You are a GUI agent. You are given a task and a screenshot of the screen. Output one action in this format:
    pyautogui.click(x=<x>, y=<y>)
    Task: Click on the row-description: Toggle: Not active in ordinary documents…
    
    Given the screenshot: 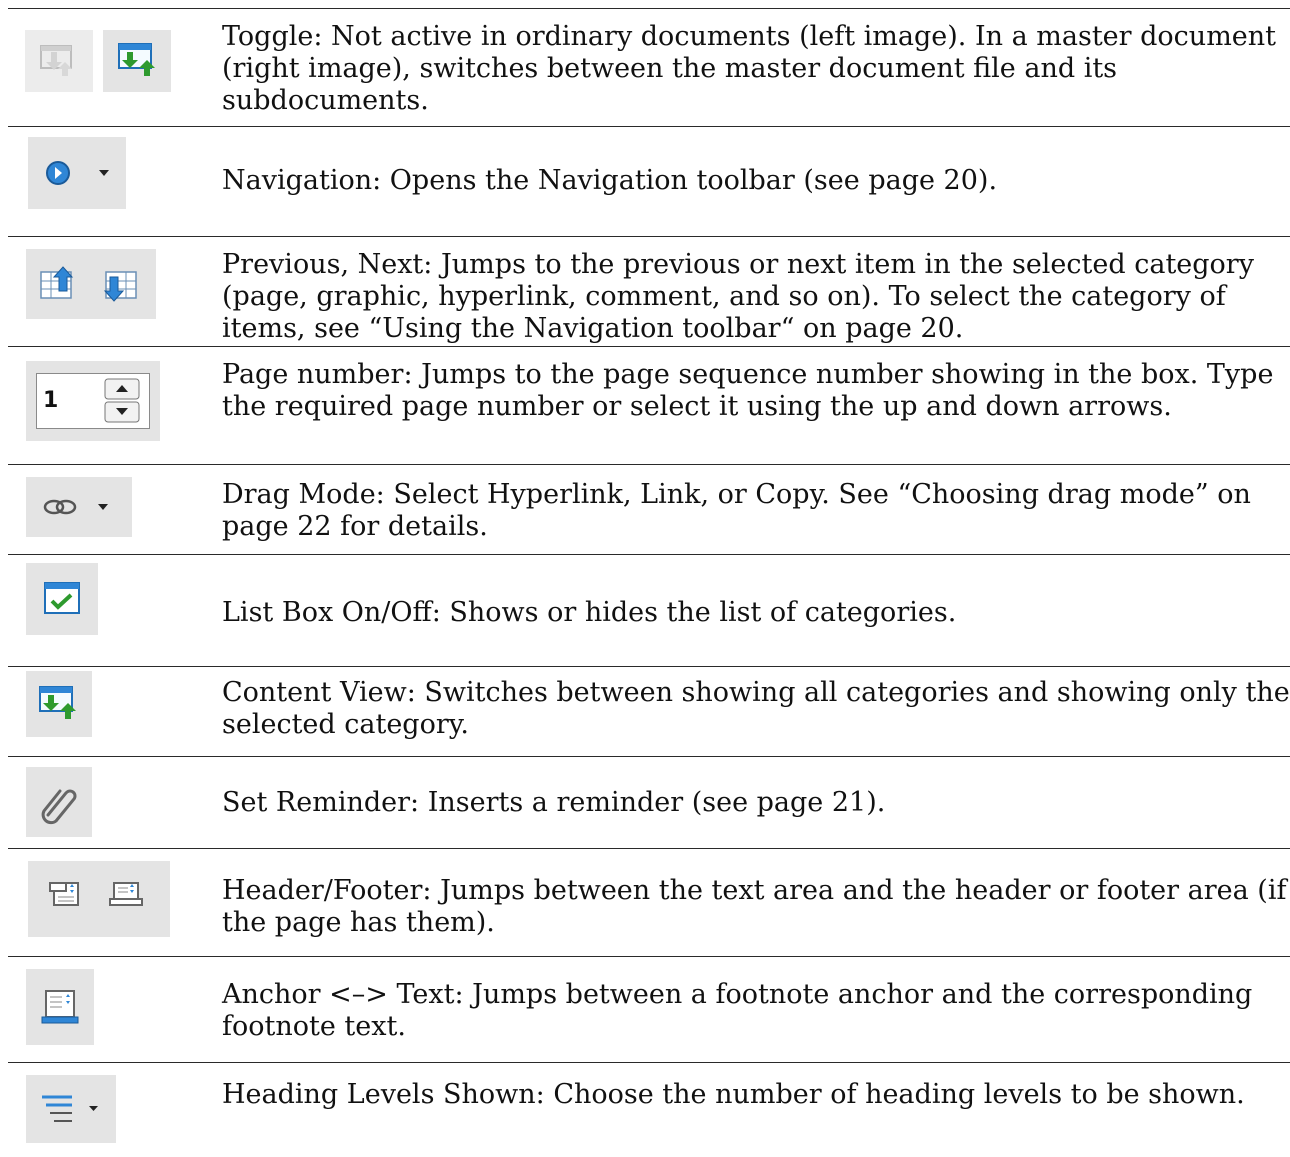 What is the action you would take?
    pyautogui.click(x=749, y=68)
    